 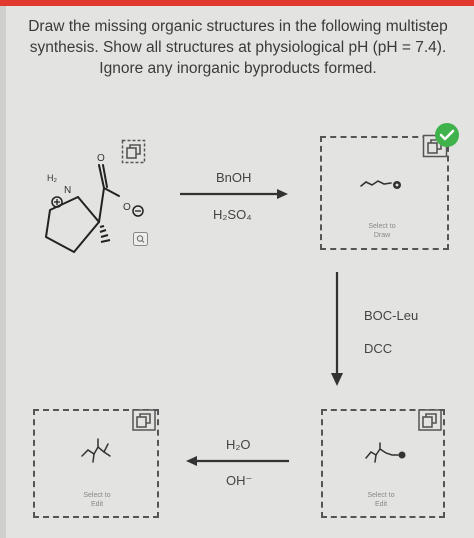 What do you see at coordinates (382, 235) in the screenshot?
I see `product1-hint-line2: Draw` at bounding box center [382, 235].